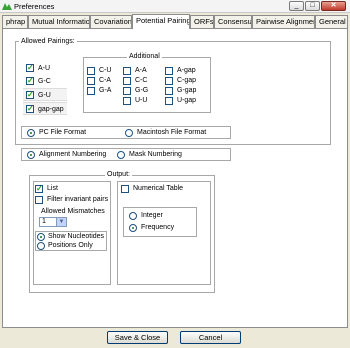 The width and height of the screenshot is (350, 348). Describe the element at coordinates (73, 154) in the screenshot. I see `radio-label: Alignment Numbering` at that location.